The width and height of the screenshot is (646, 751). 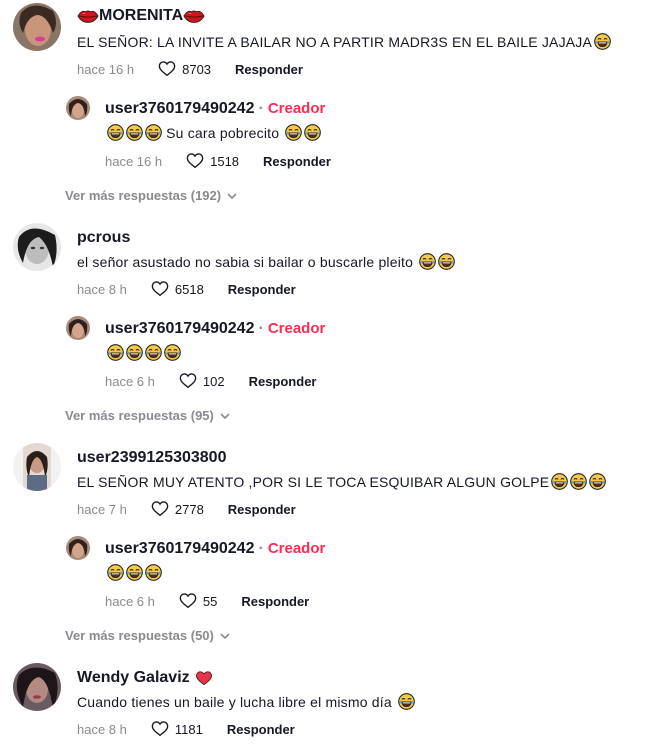 I want to click on like-button: 55, so click(x=198, y=601).